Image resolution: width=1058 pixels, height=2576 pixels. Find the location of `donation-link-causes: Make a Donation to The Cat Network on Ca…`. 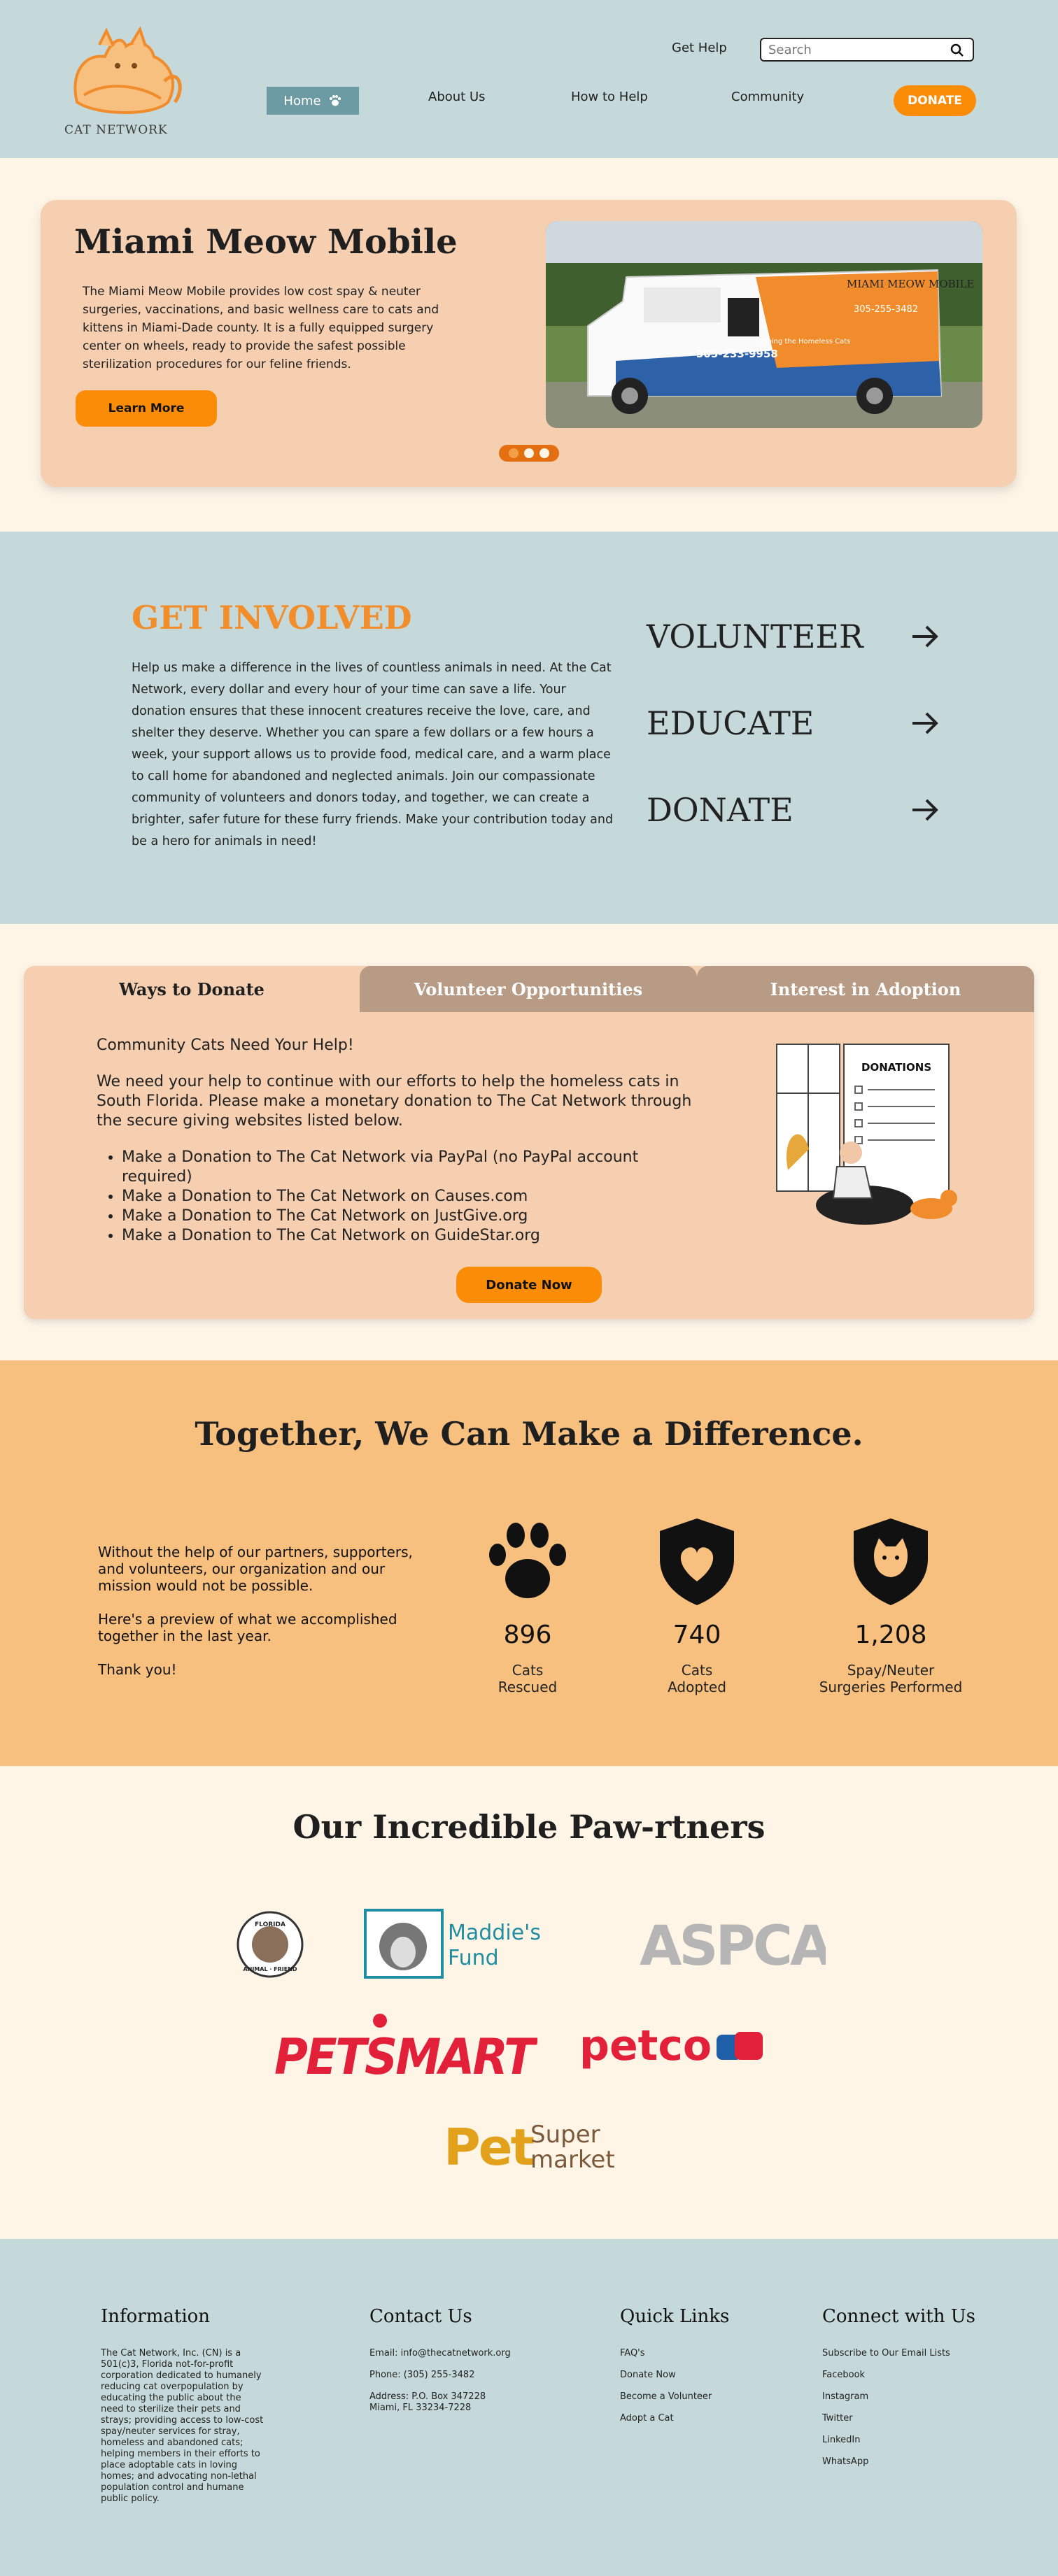

donation-link-causes: Make a Donation to The Cat Network on Ca… is located at coordinates (417, 1197).